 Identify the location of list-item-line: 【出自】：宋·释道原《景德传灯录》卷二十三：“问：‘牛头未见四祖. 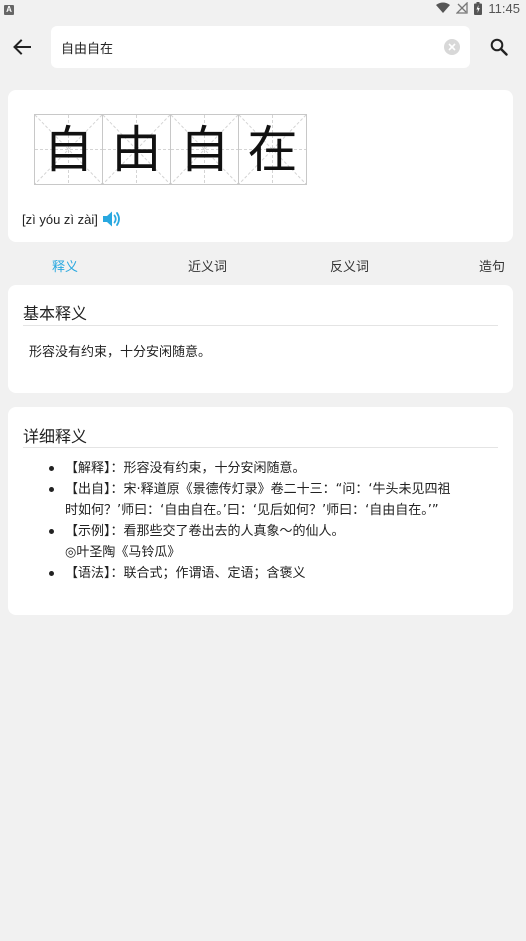
(258, 489).